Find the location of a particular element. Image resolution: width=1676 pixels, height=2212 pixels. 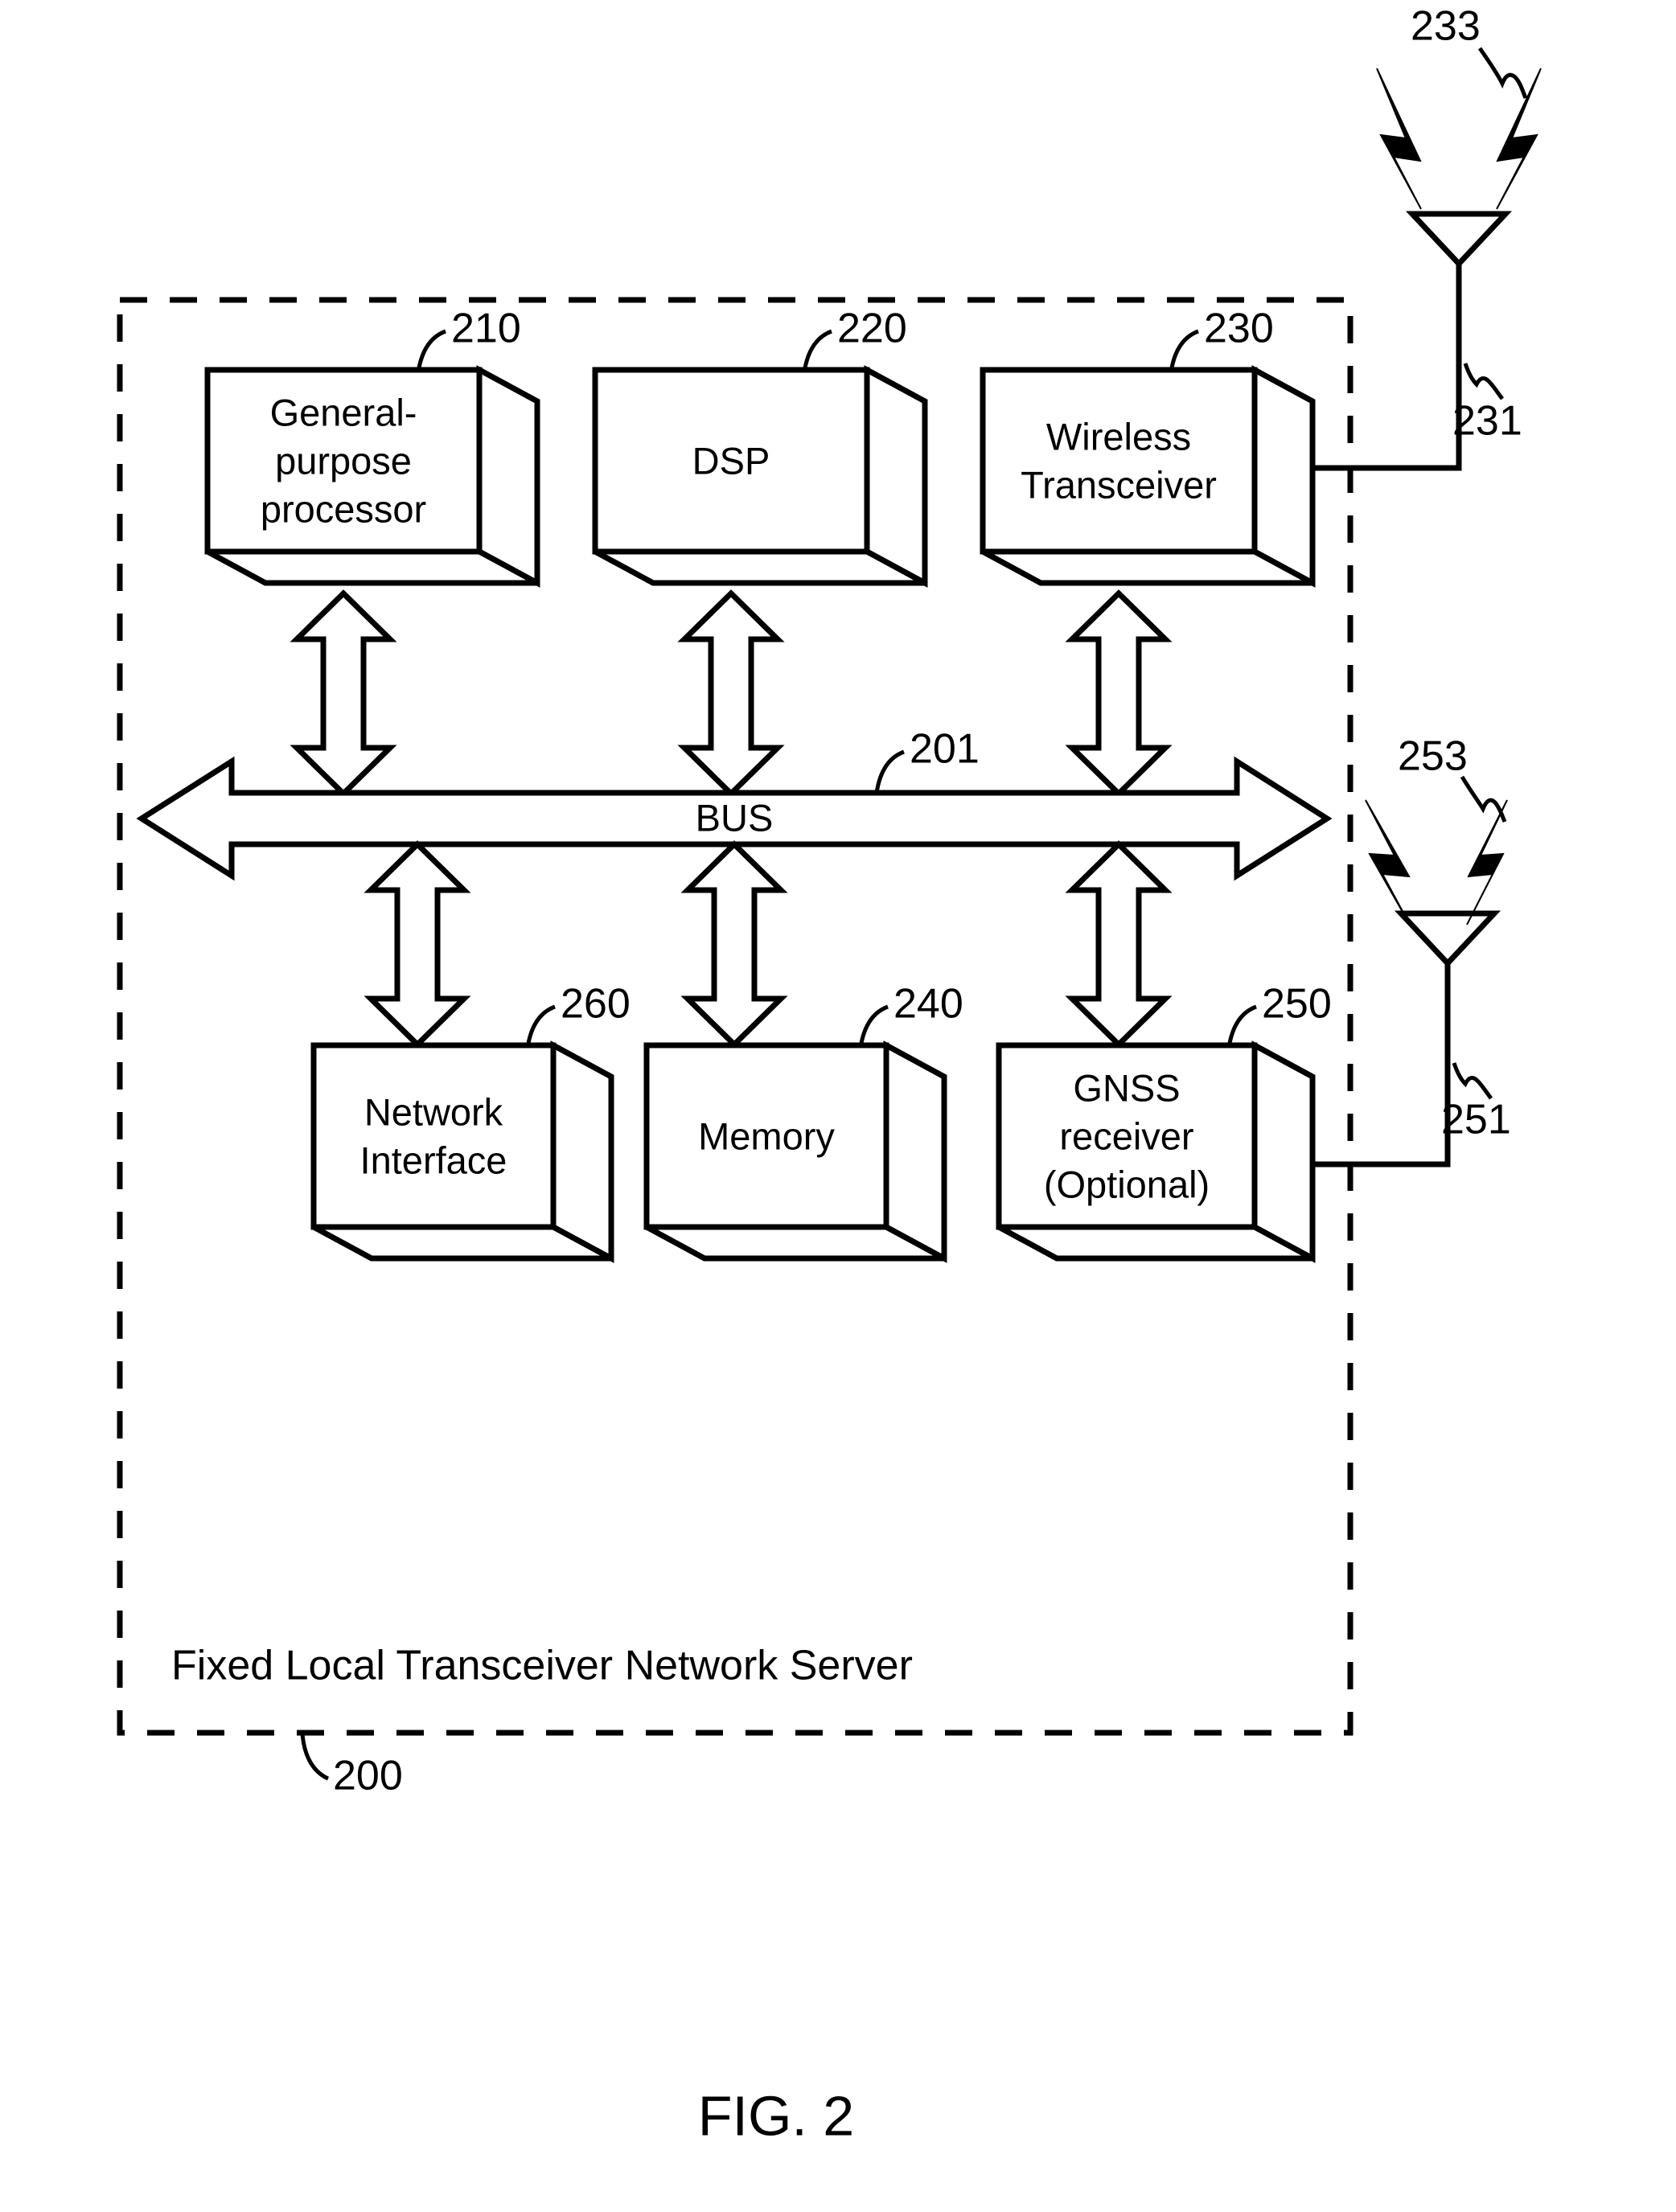

figure-caption: FIG. 2 is located at coordinates (776, 2115).